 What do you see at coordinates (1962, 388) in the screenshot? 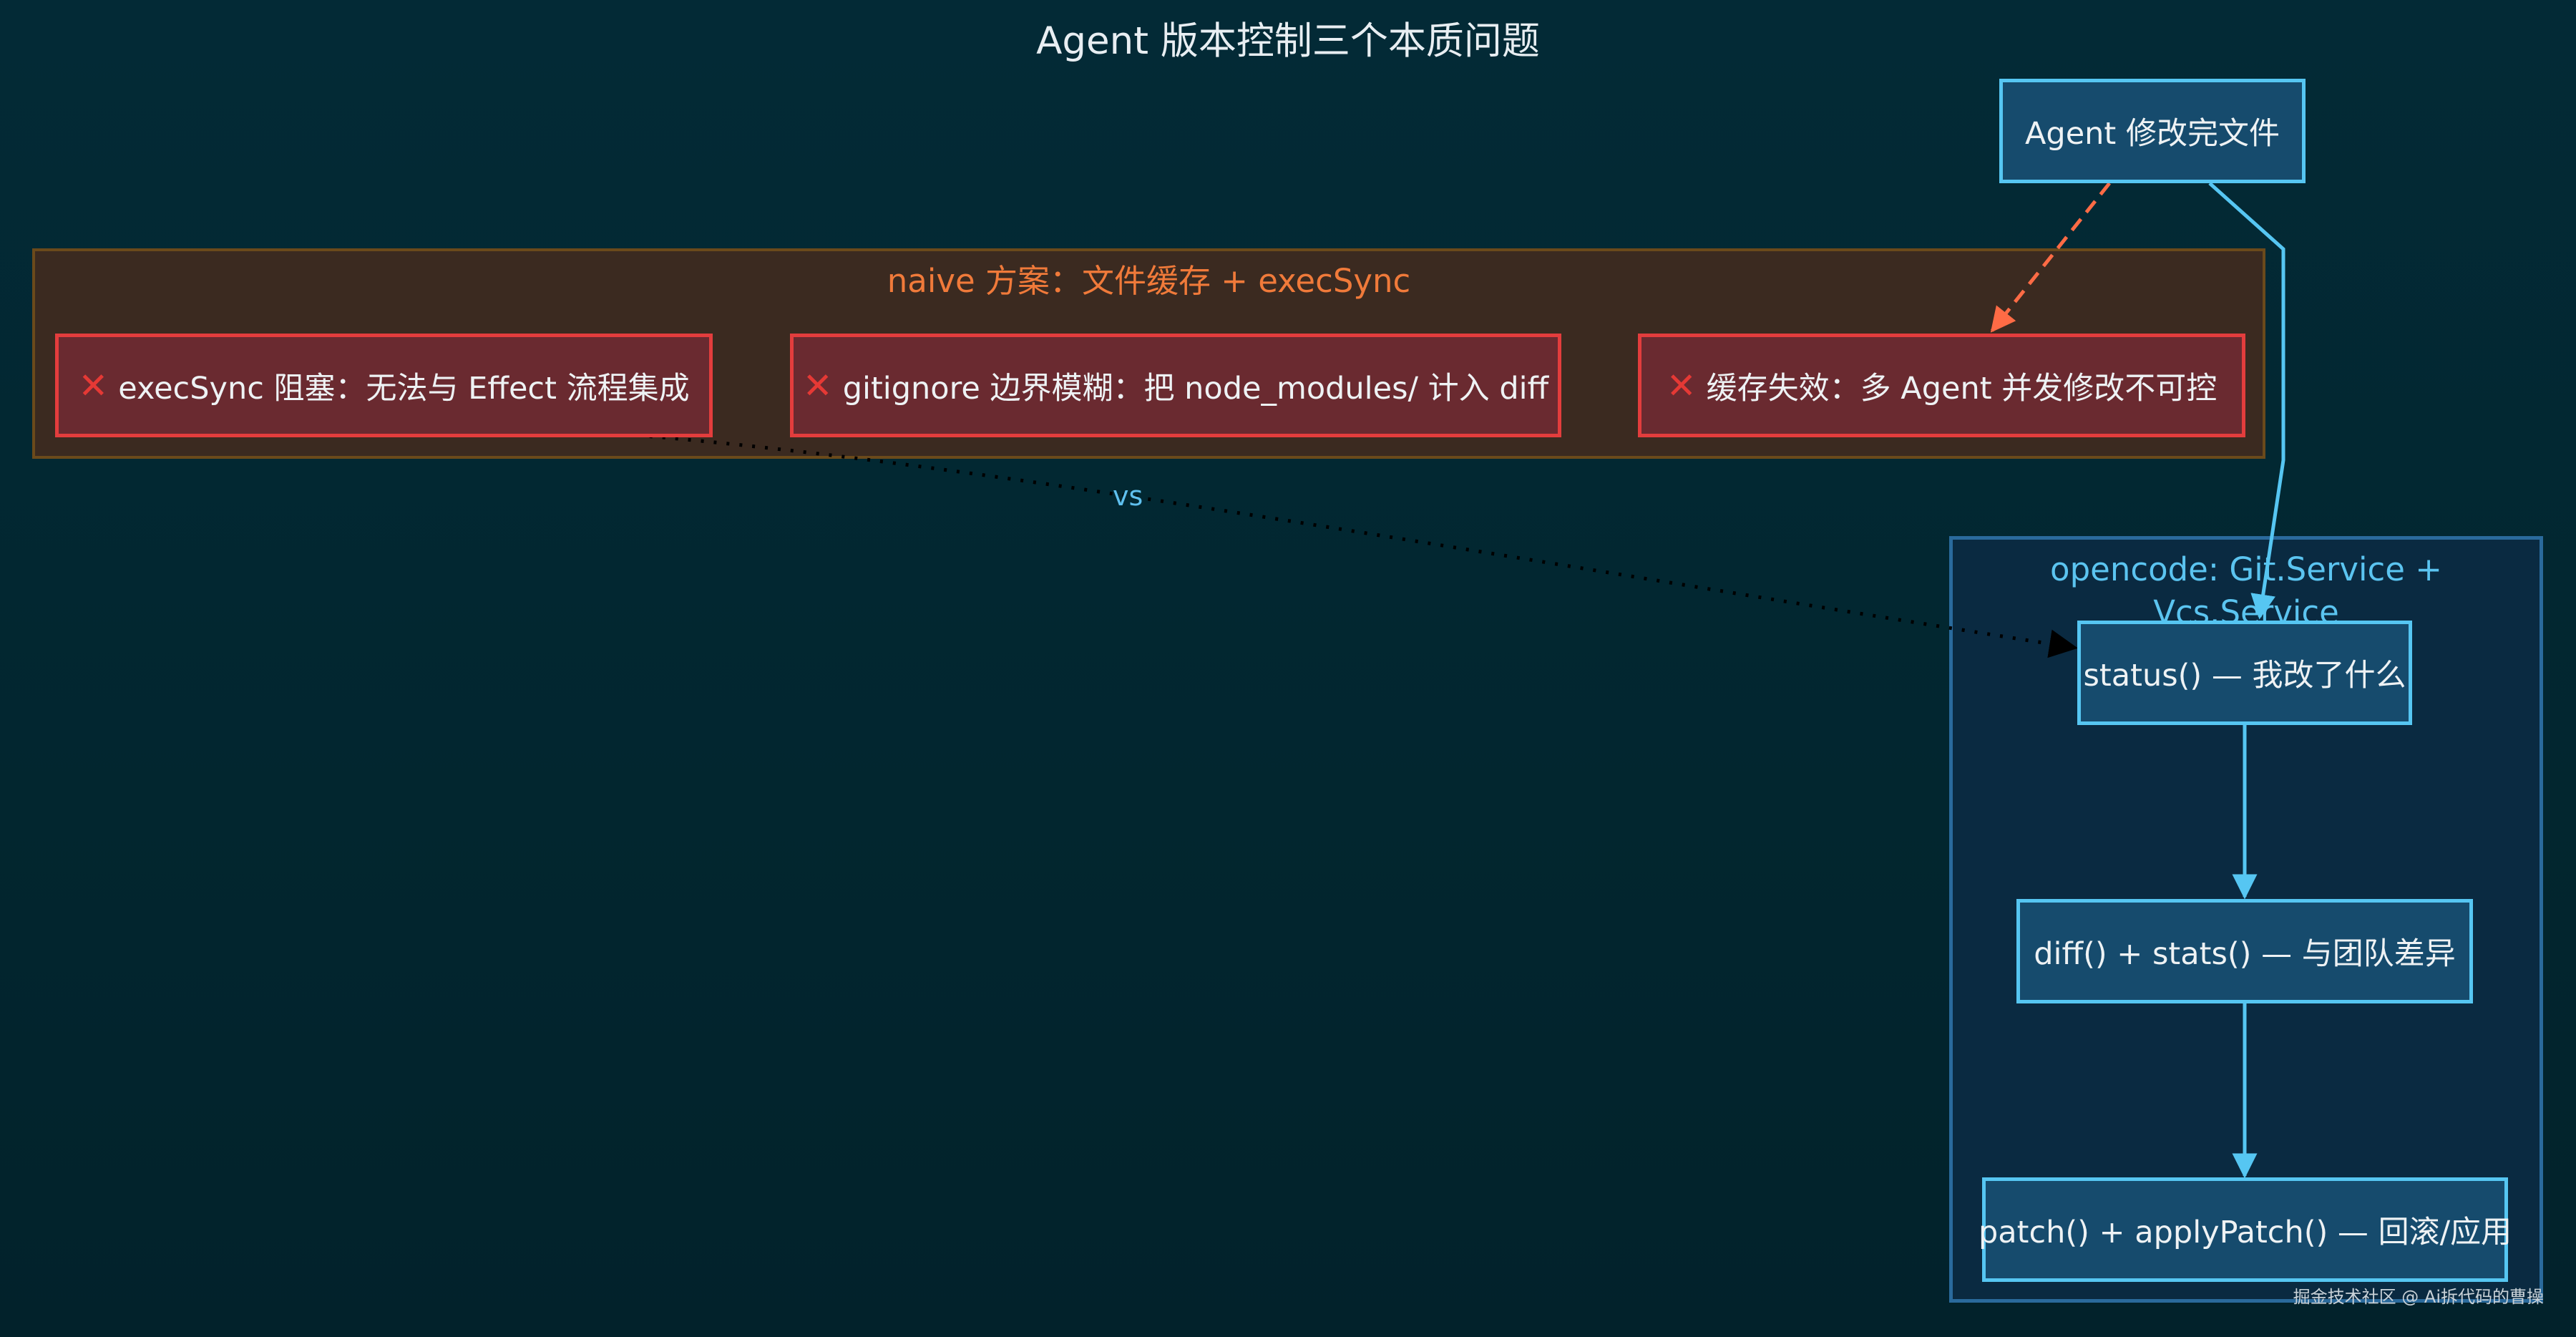
I see `problem-label: 缓存失效：多 Agent 并发修改不可控` at bounding box center [1962, 388].